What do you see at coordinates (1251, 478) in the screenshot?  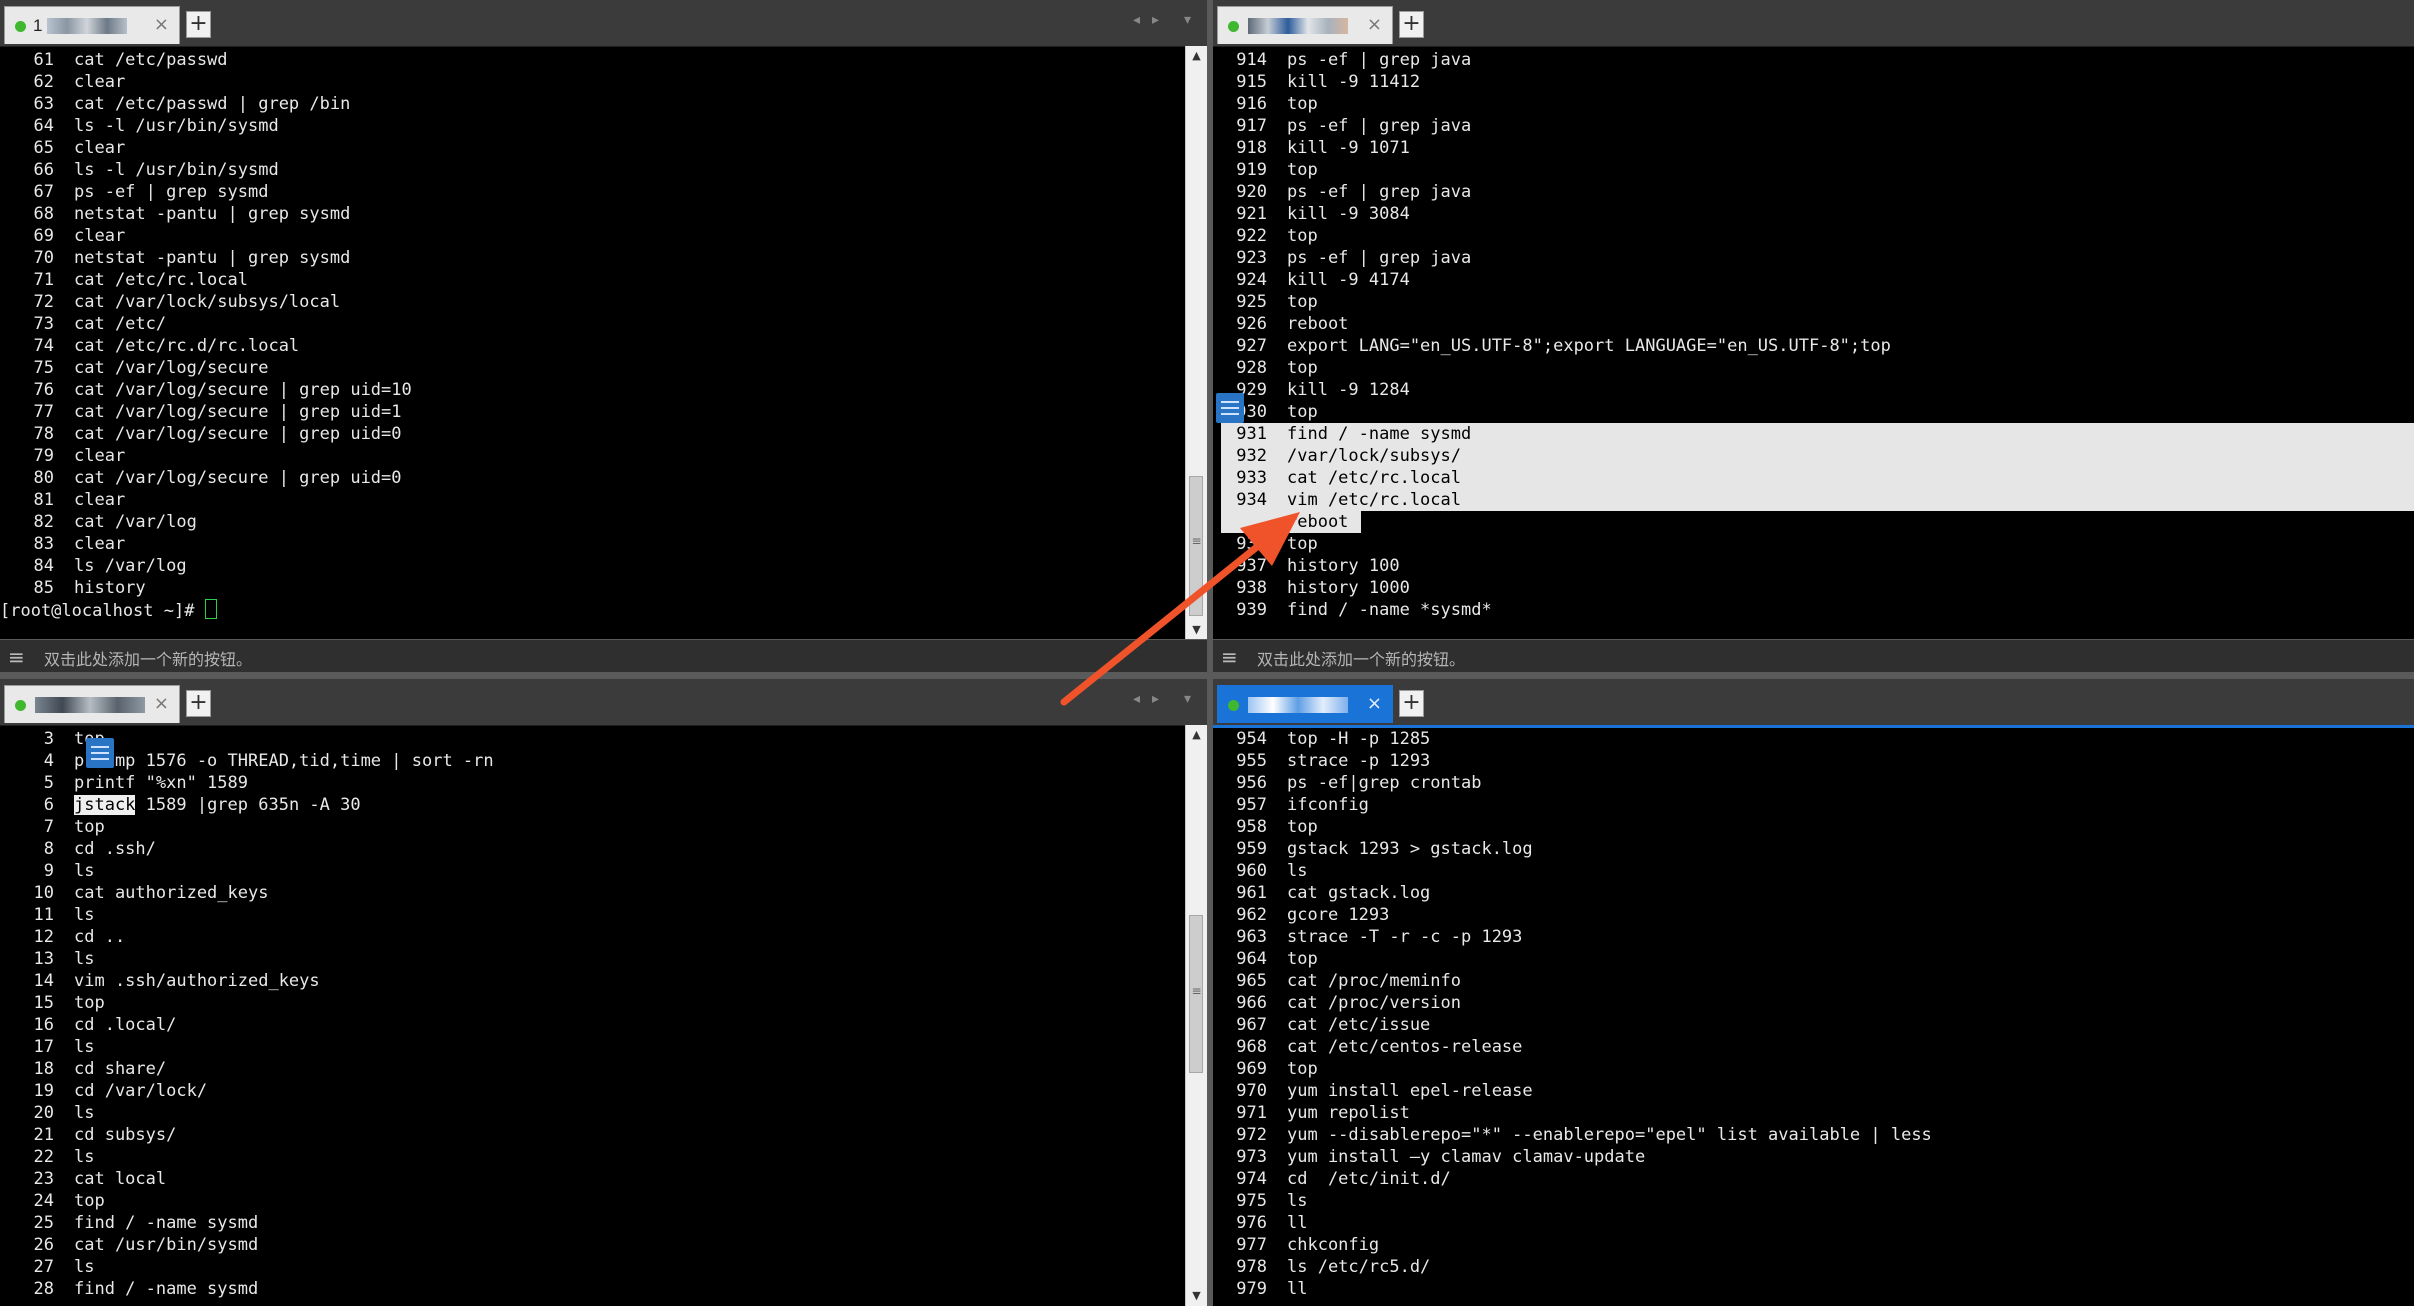 I see `history-line-number: 933` at bounding box center [1251, 478].